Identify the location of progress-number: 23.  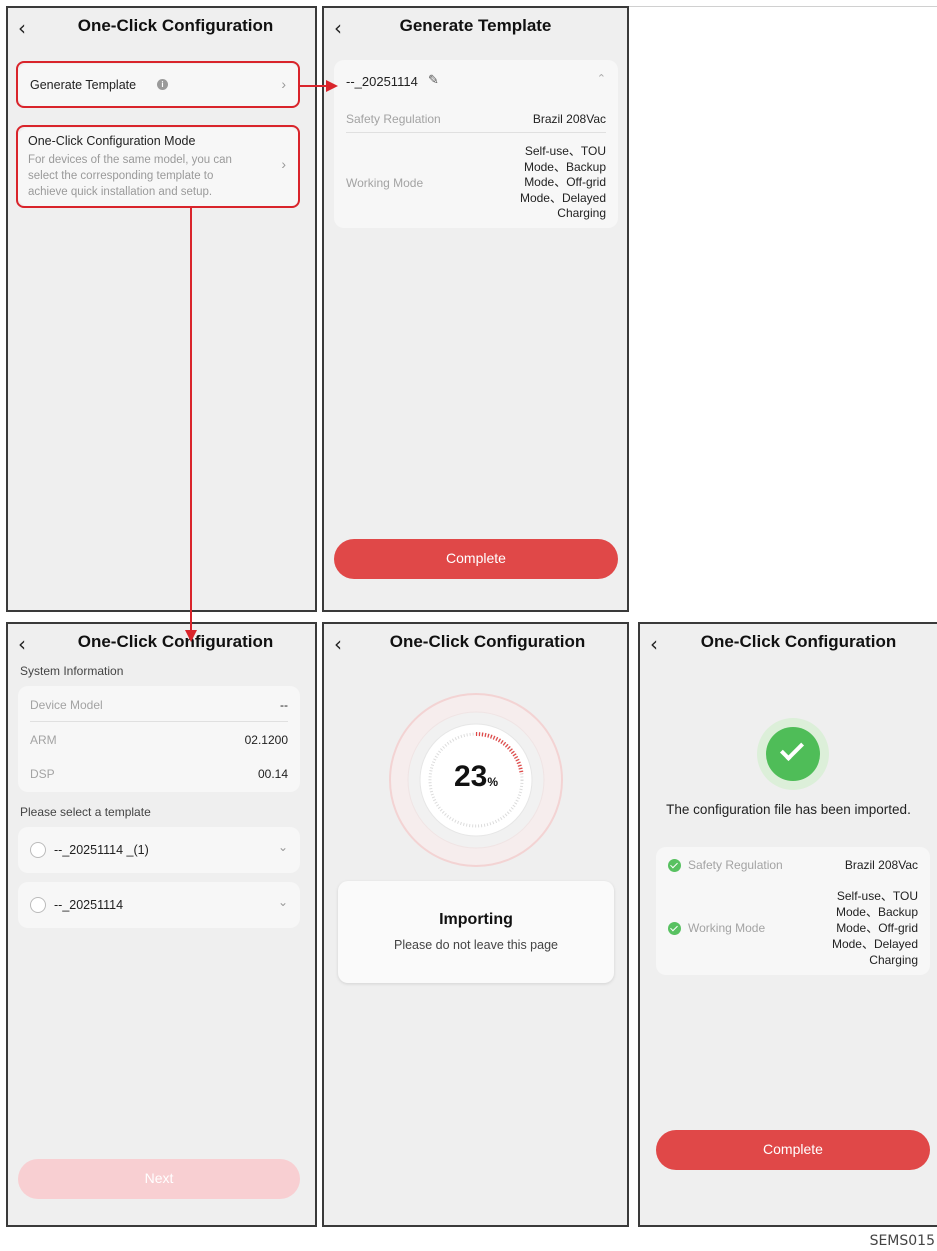
(470, 776).